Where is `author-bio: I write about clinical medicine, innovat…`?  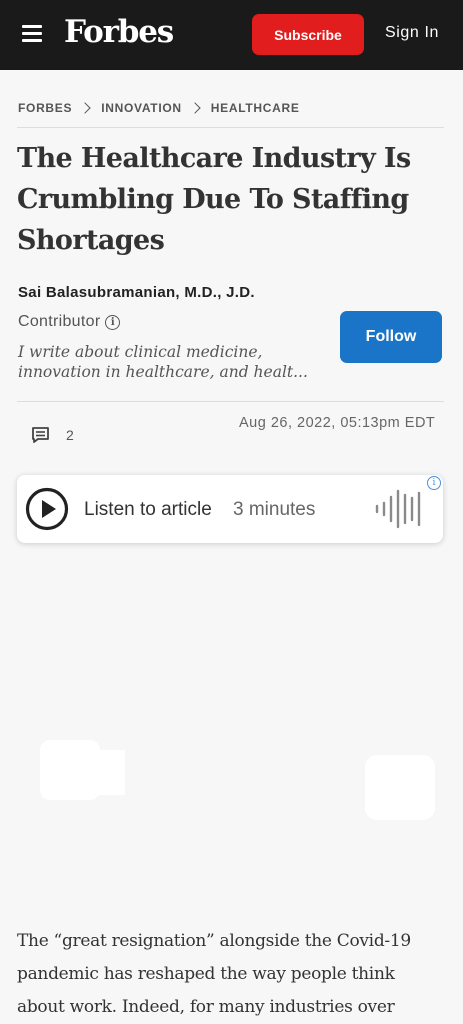 author-bio: I write about clinical medicine, innovat… is located at coordinates (163, 362).